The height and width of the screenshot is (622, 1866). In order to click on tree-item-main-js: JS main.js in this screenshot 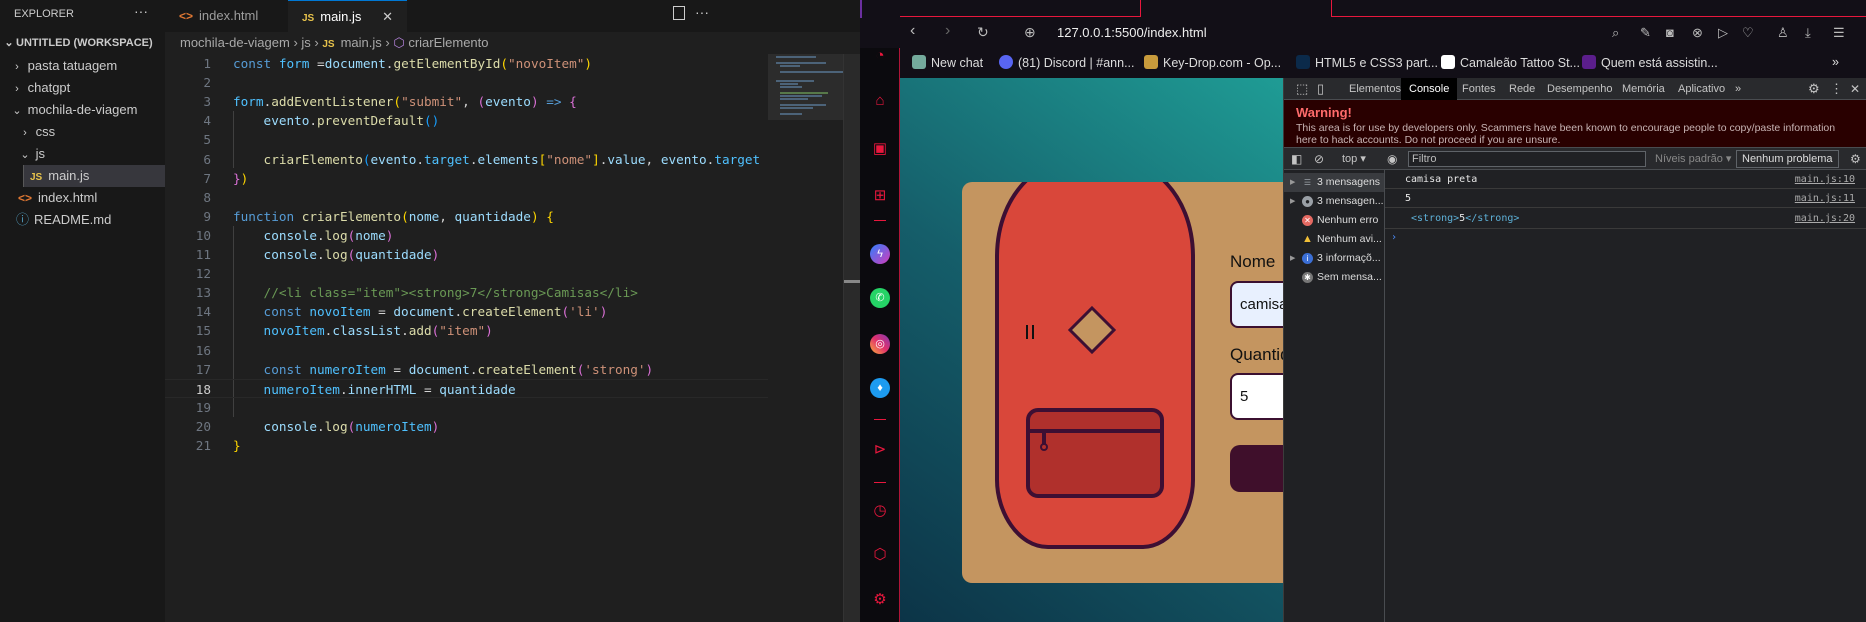, I will do `click(94, 176)`.